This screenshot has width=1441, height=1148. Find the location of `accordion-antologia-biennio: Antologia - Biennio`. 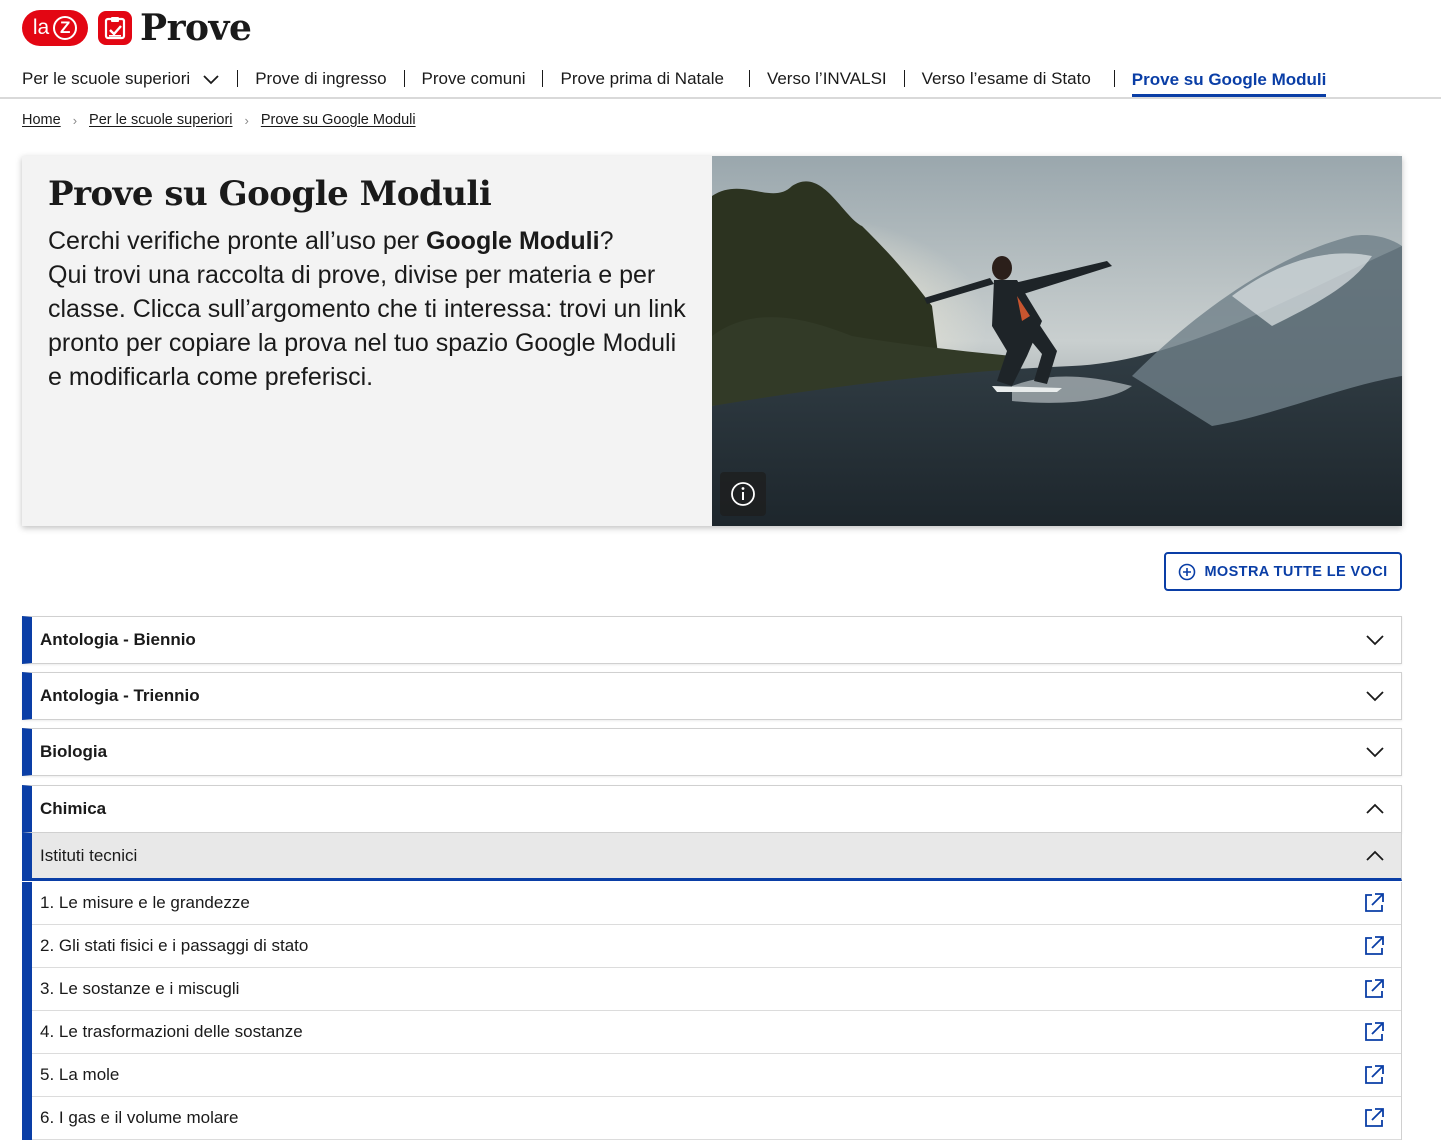

accordion-antologia-biennio: Antologia - Biennio is located at coordinates (712, 640).